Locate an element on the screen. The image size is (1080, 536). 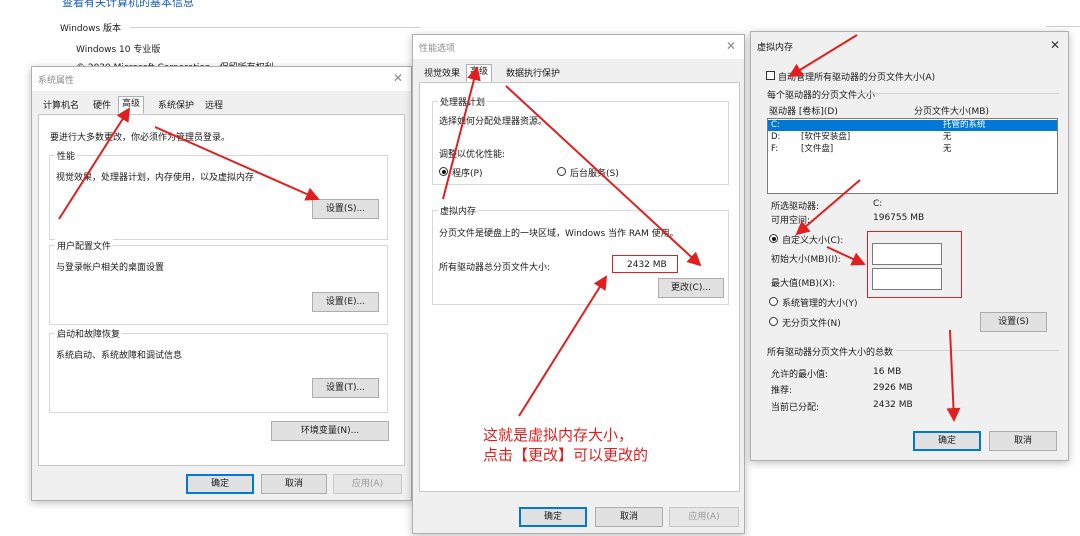
initial-size-input is located at coordinates (907, 254).